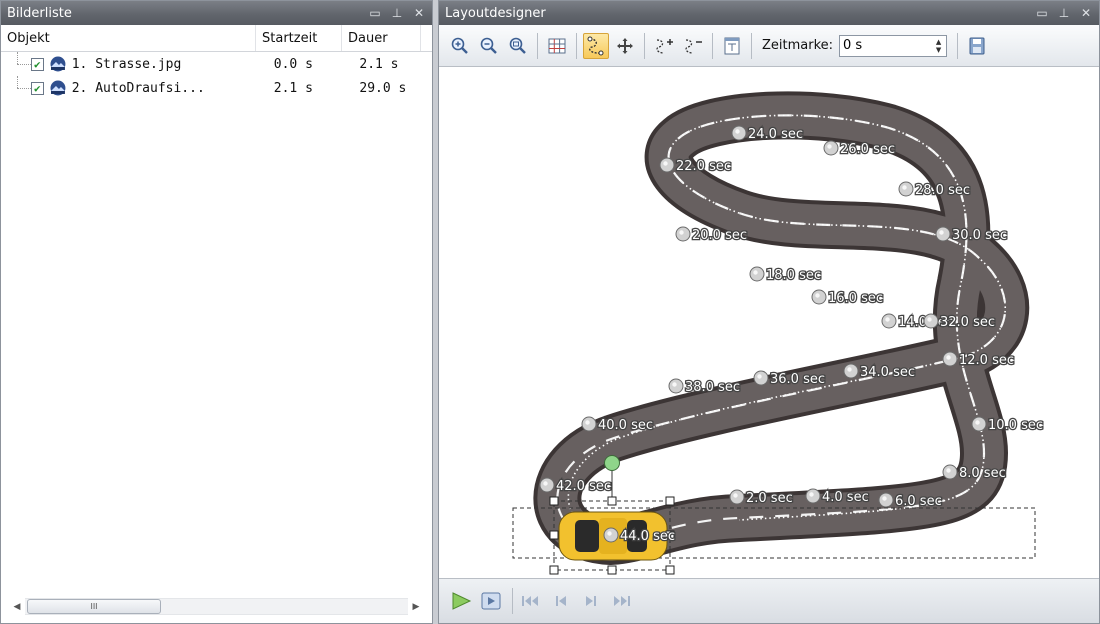  I want to click on waypoint-marker: 38.0 sec, so click(704, 387).